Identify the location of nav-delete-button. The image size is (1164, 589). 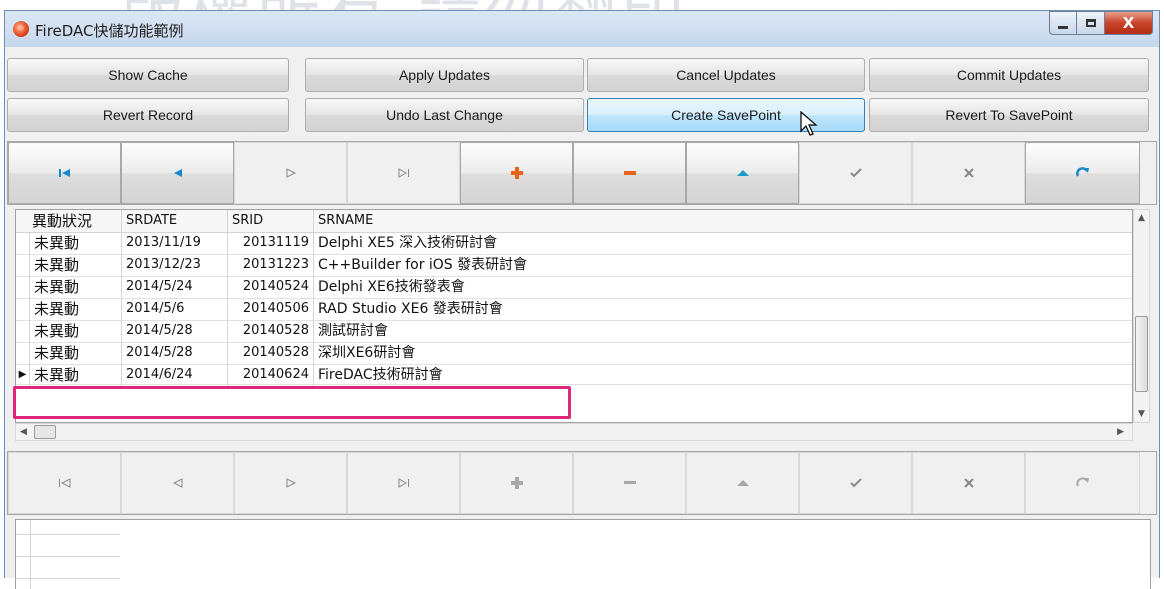
(629, 173).